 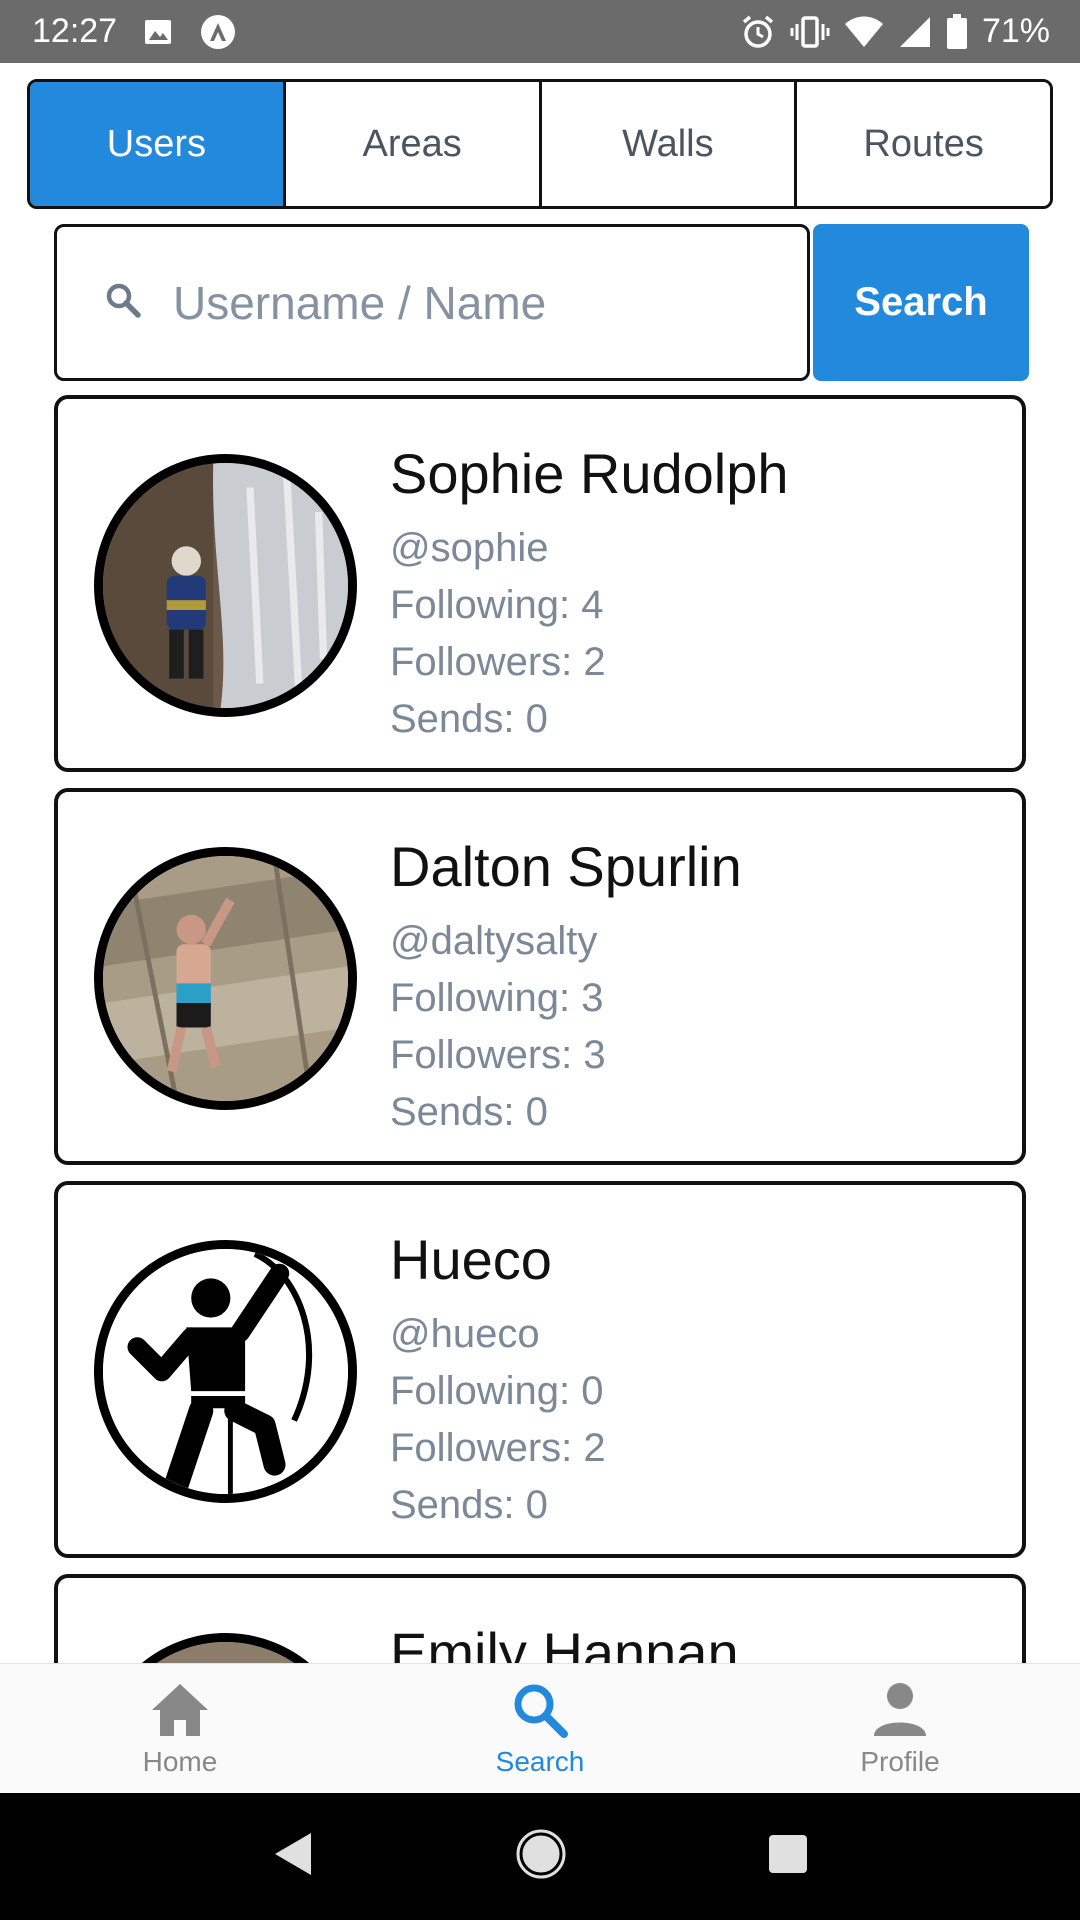 I want to click on nav-home-label: Home, so click(x=180, y=1761).